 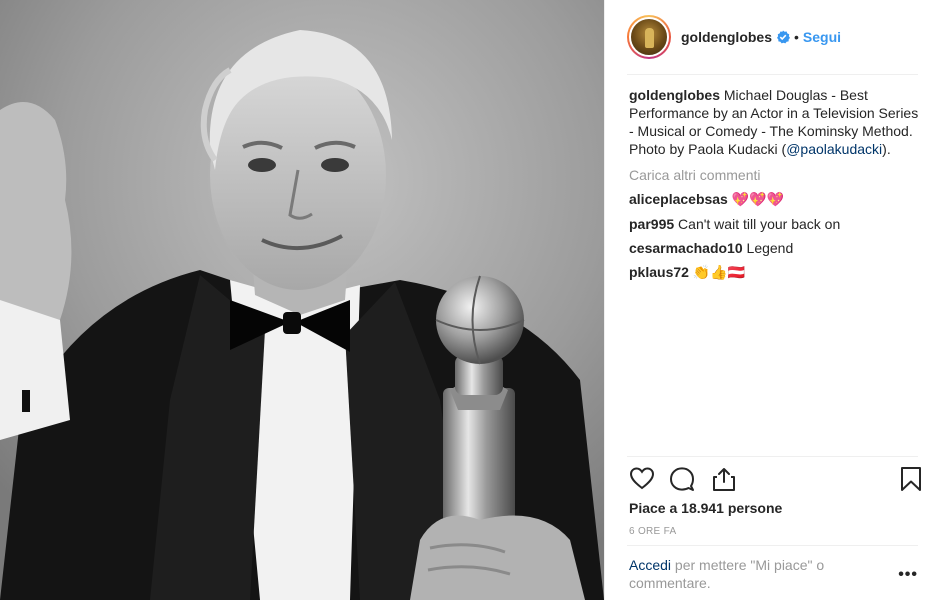 What do you see at coordinates (705, 508) in the screenshot?
I see `likes-count: Piace a 18.941 persone` at bounding box center [705, 508].